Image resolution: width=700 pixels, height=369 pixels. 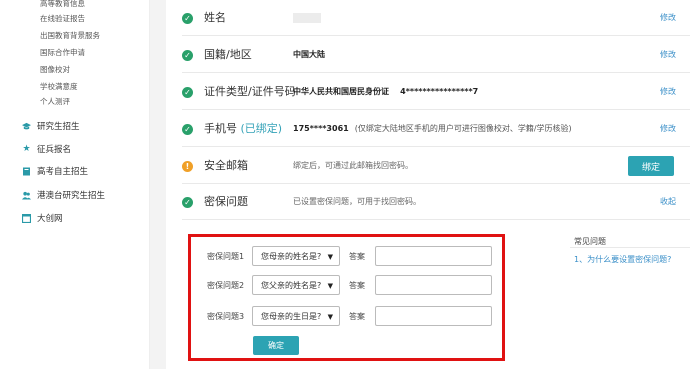 What do you see at coordinates (226, 285) in the screenshot?
I see `question-label: 密保问题2` at bounding box center [226, 285].